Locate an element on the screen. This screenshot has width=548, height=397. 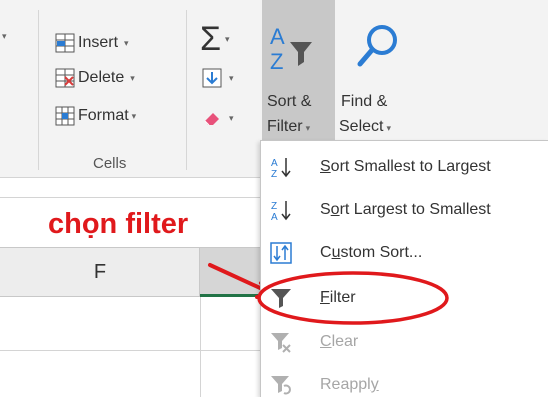
sort-az-funnel-icon: A Z is located at coordinates (291, 49).